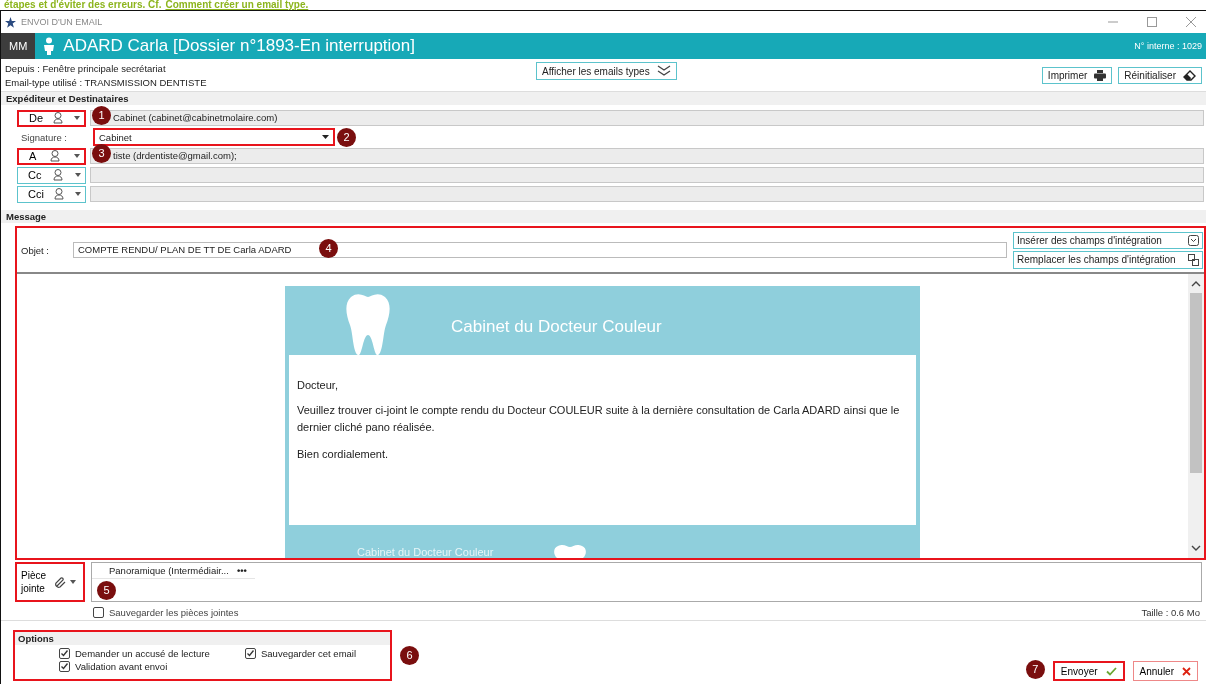  I want to click on template-text: Email-type utilisé : TRANSMISSION DENTISTE, so click(106, 82).